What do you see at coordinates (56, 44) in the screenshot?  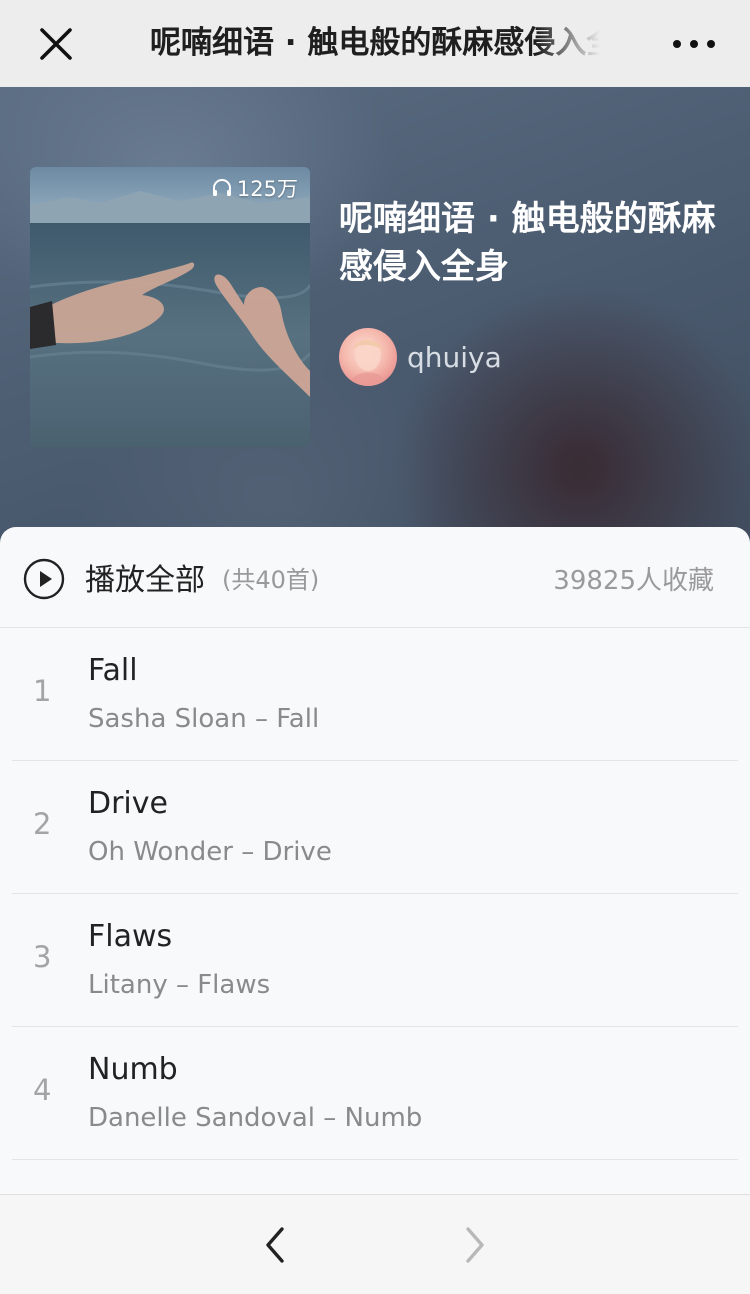 I see `close-icon` at bounding box center [56, 44].